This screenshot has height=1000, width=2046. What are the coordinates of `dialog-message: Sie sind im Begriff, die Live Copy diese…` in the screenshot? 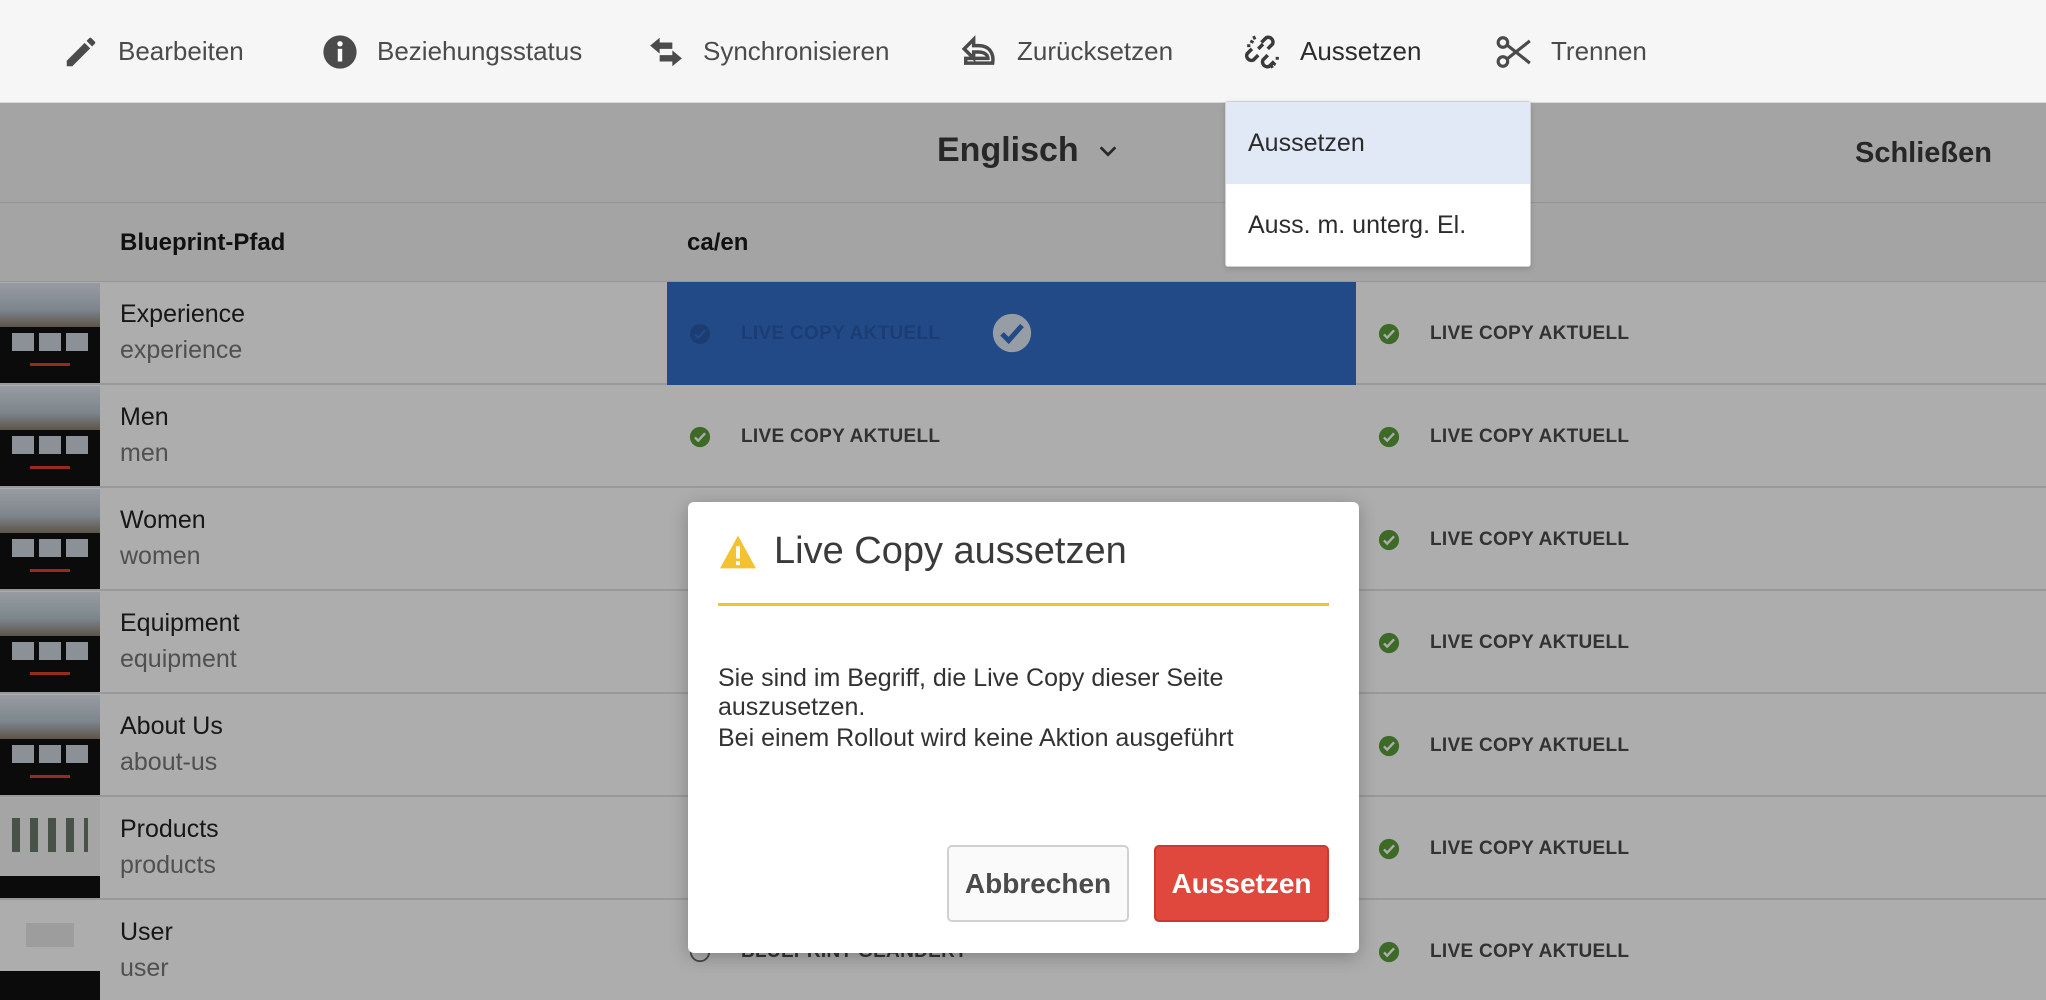 It's located at (971, 692).